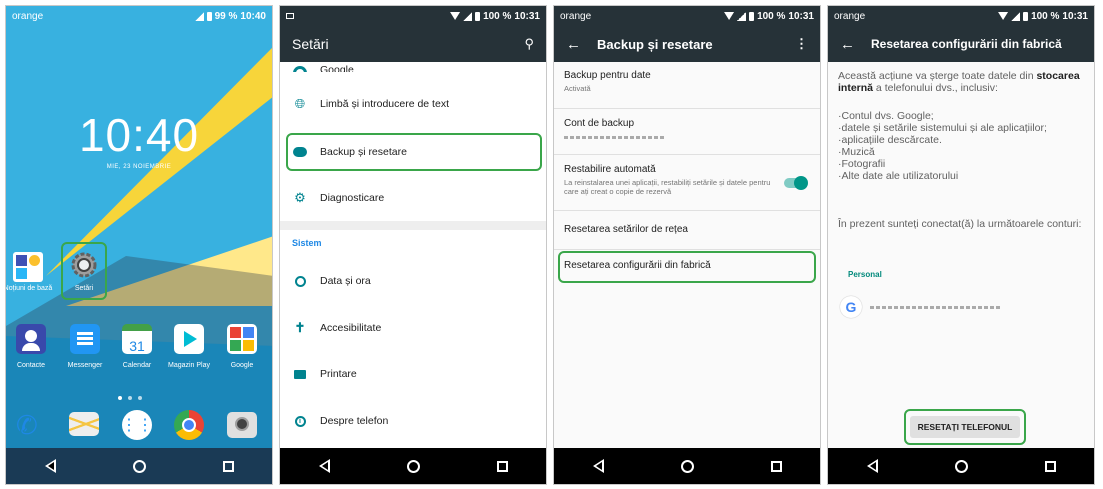  What do you see at coordinates (614, 137) in the screenshot?
I see `blurred-account` at bounding box center [614, 137].